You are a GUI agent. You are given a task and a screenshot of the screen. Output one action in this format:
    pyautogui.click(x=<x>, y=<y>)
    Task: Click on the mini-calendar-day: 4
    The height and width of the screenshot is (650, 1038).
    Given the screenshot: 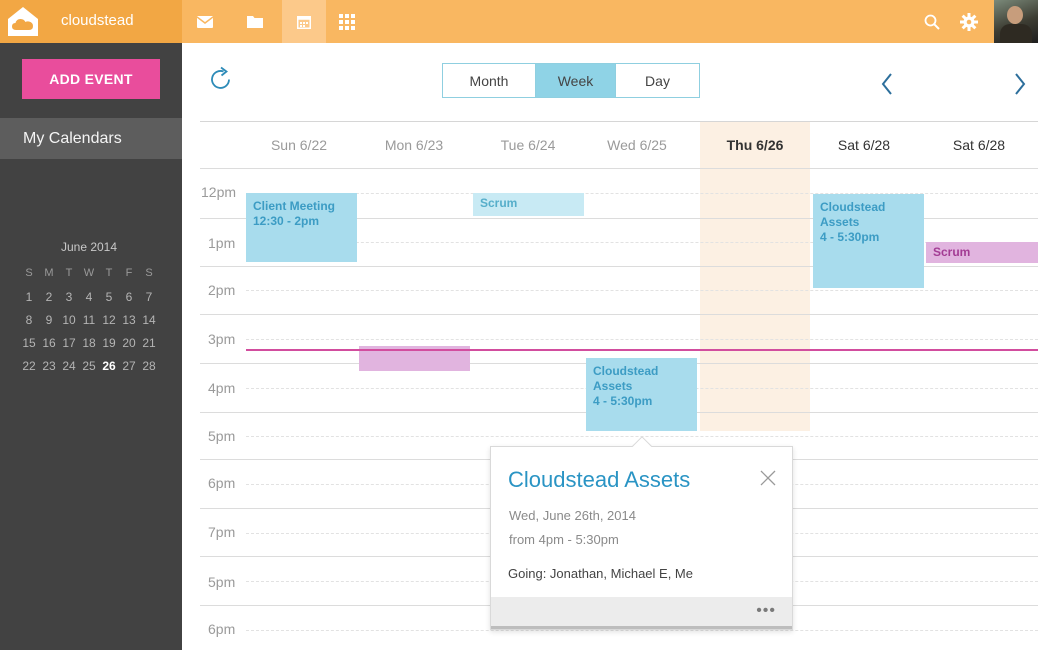 What is the action you would take?
    pyautogui.click(x=89, y=301)
    